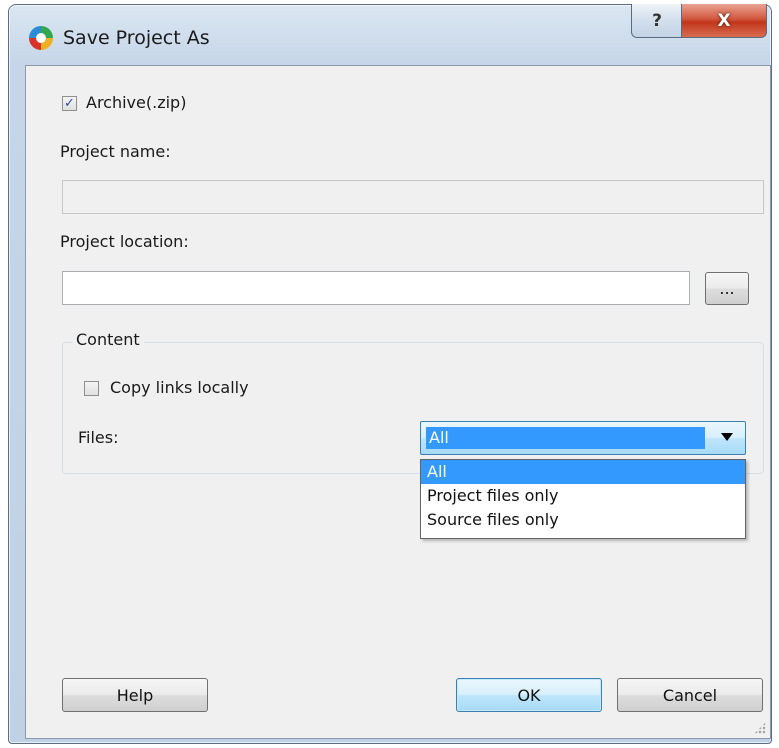 This screenshot has width=779, height=748. Describe the element at coordinates (583, 472) in the screenshot. I see `dropdown-option-all: All` at that location.